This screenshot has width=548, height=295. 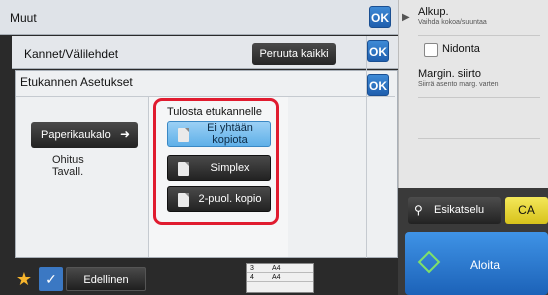 I want to click on option-simplex: Simplex, so click(x=219, y=168).